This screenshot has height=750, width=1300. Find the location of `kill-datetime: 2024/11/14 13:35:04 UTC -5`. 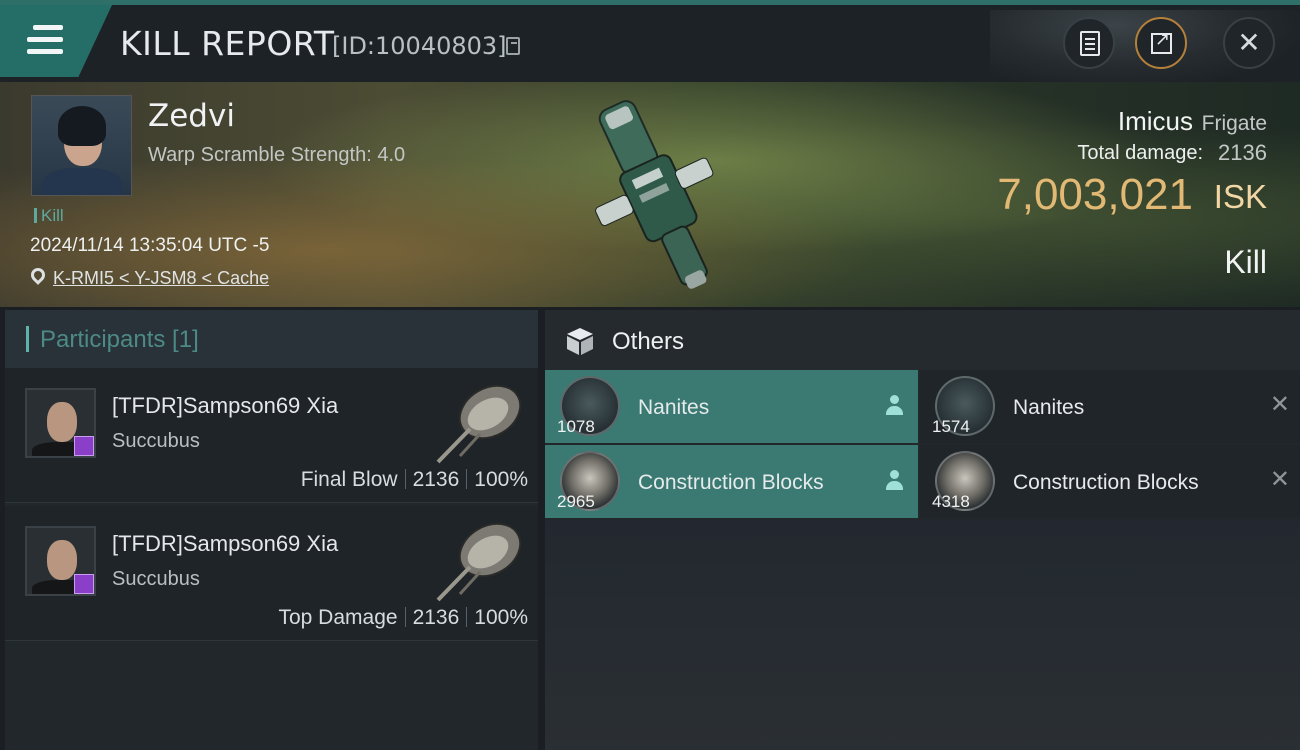

kill-datetime: 2024/11/14 13:35:04 UTC -5 is located at coordinates (150, 245).